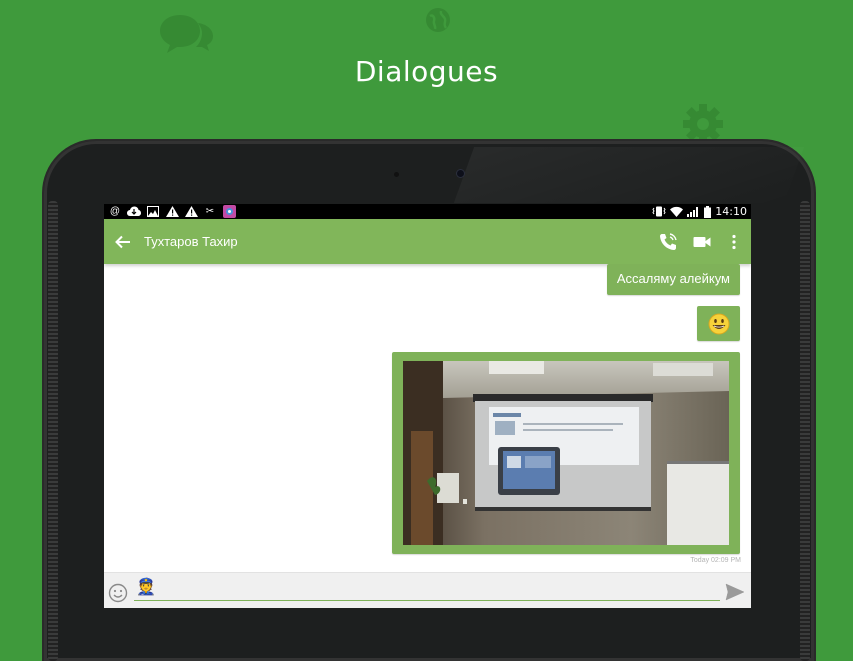 The width and height of the screenshot is (853, 661). I want to click on projector-presentation-photo, so click(566, 453).